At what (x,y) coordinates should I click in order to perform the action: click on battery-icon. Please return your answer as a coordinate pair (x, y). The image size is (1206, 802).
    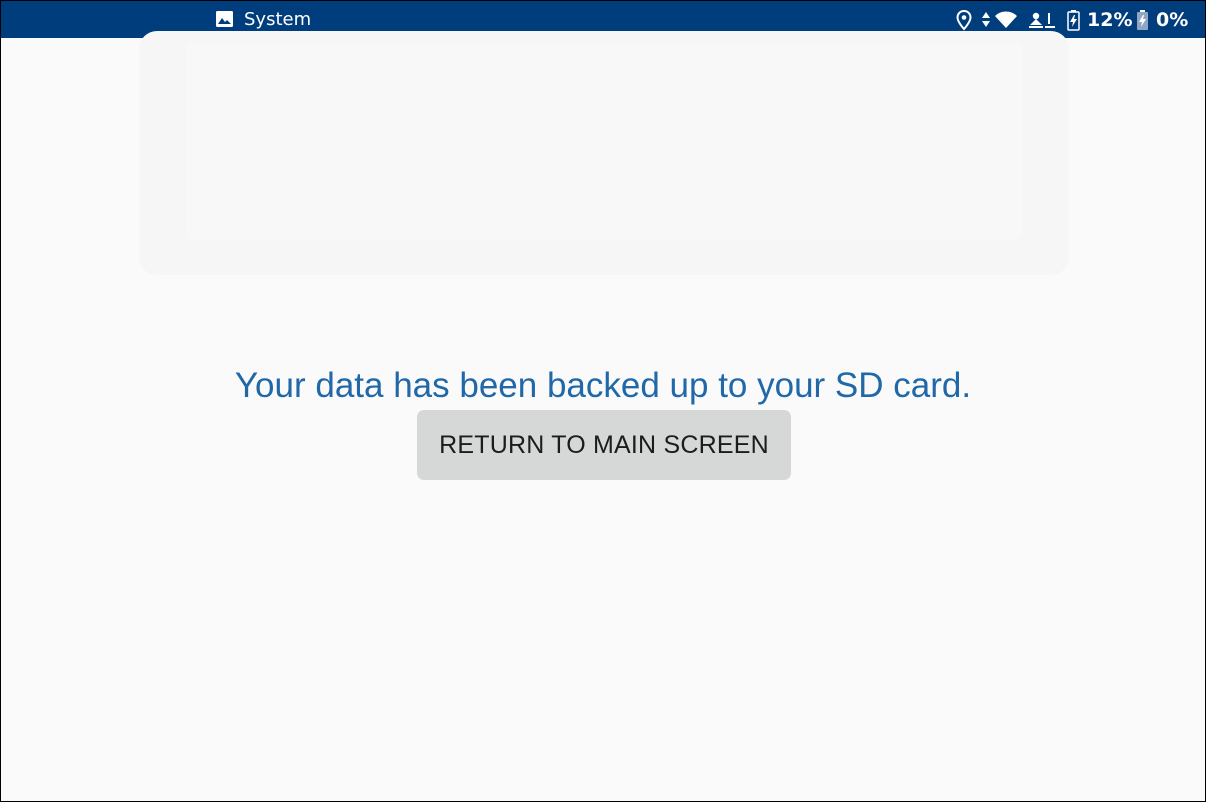
    Looking at the image, I should click on (1073, 20).